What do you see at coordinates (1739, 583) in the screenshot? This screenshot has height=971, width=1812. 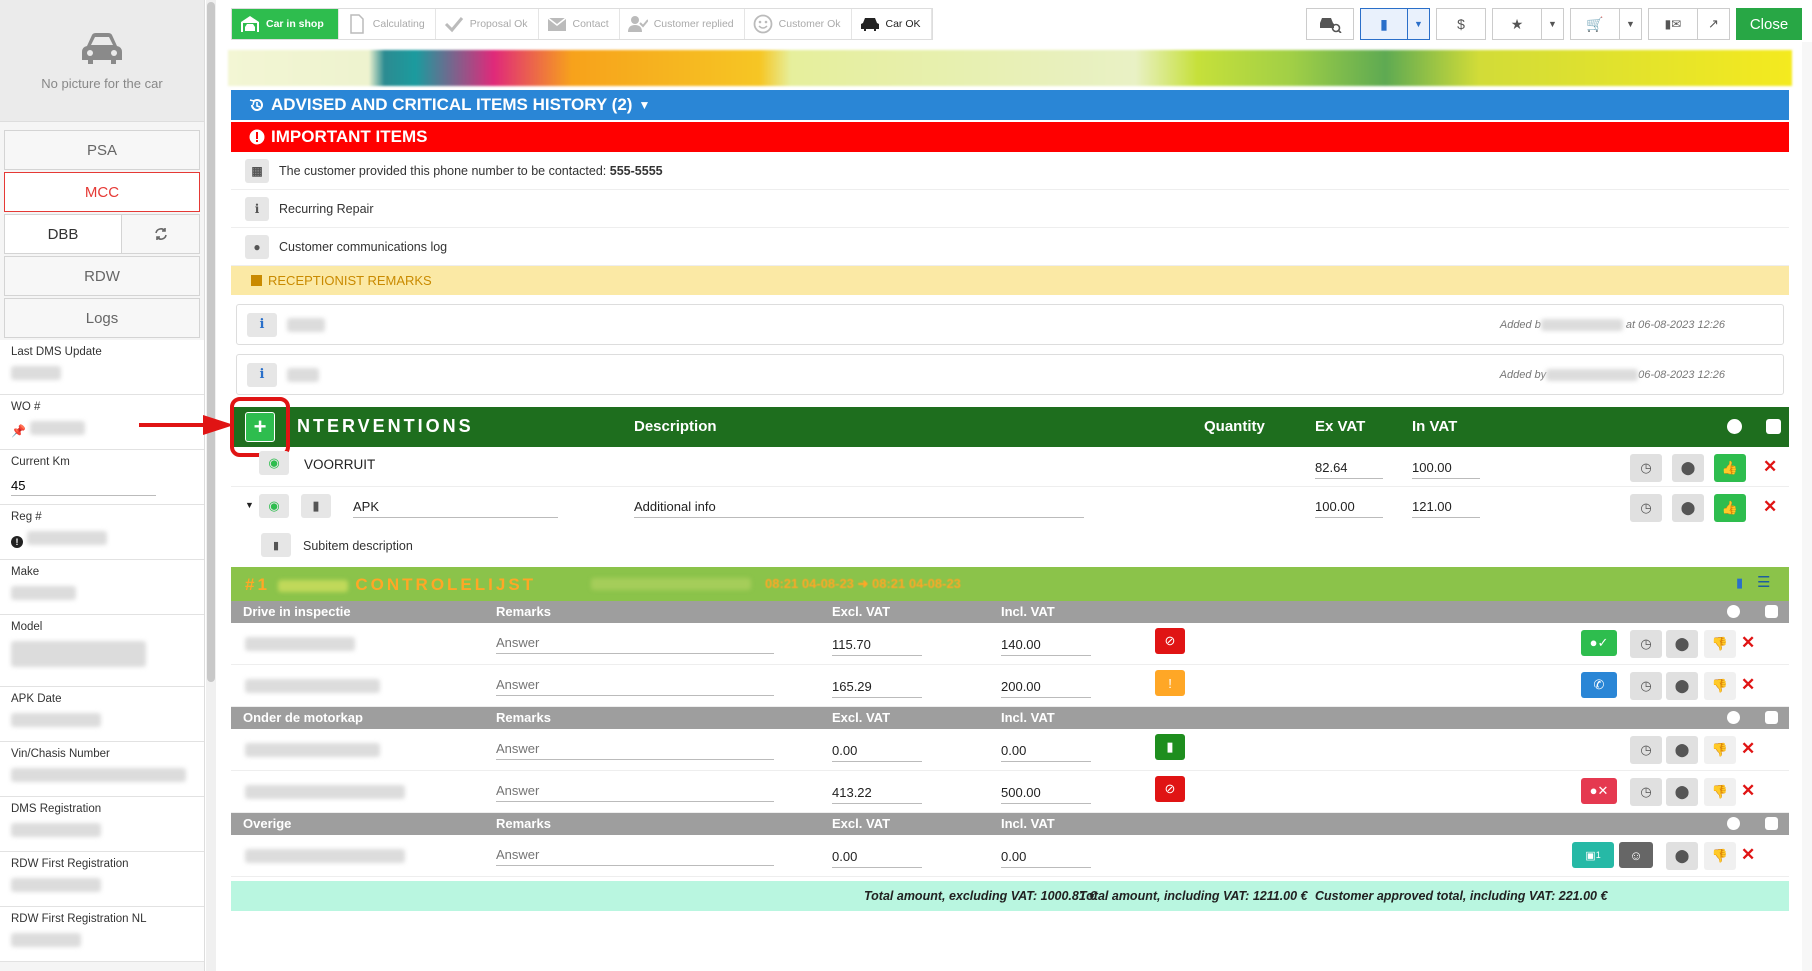 I see `pdf-icon: ▮` at bounding box center [1739, 583].